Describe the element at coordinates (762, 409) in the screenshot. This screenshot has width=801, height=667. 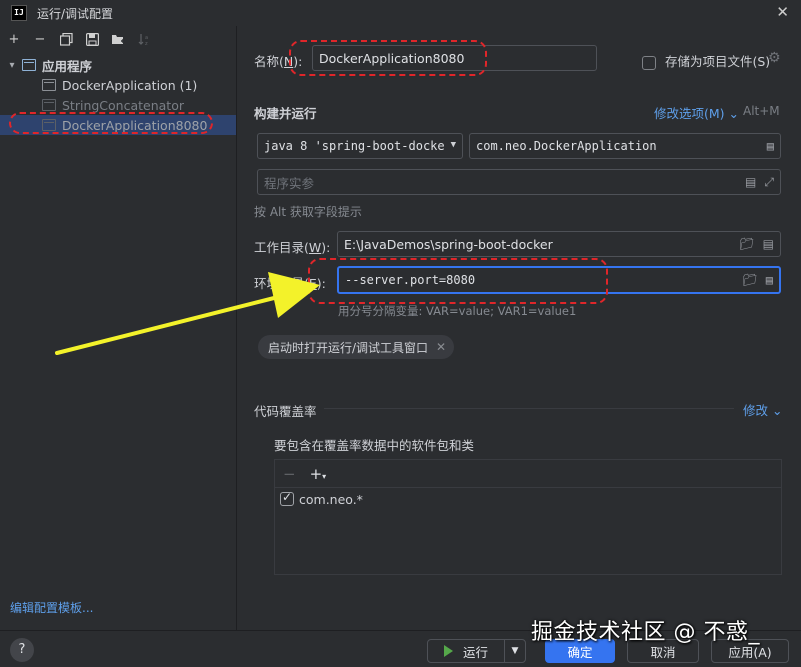
I see `coverage-modify-link: 修改 ⌄` at that location.